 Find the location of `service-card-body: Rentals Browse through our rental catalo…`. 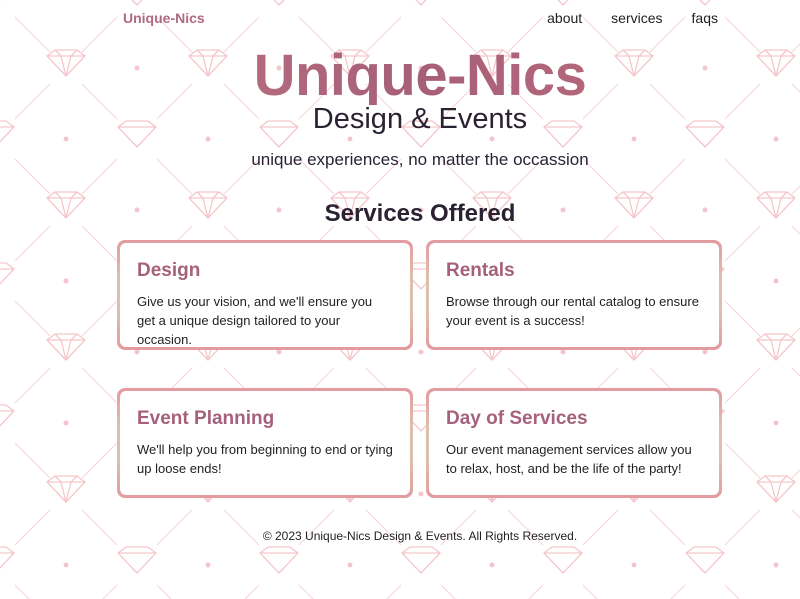

service-card-body: Rentals Browse through our rental catalo… is located at coordinates (574, 295).